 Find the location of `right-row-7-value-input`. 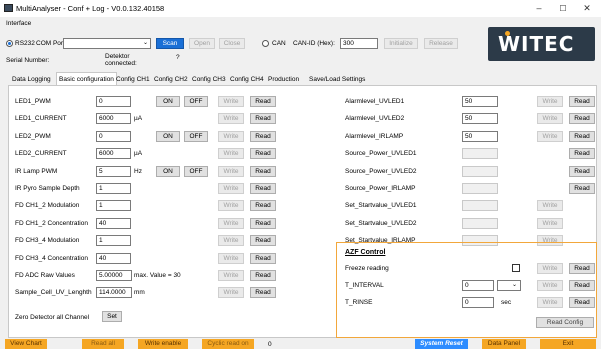

right-row-7-value-input is located at coordinates (480, 205).